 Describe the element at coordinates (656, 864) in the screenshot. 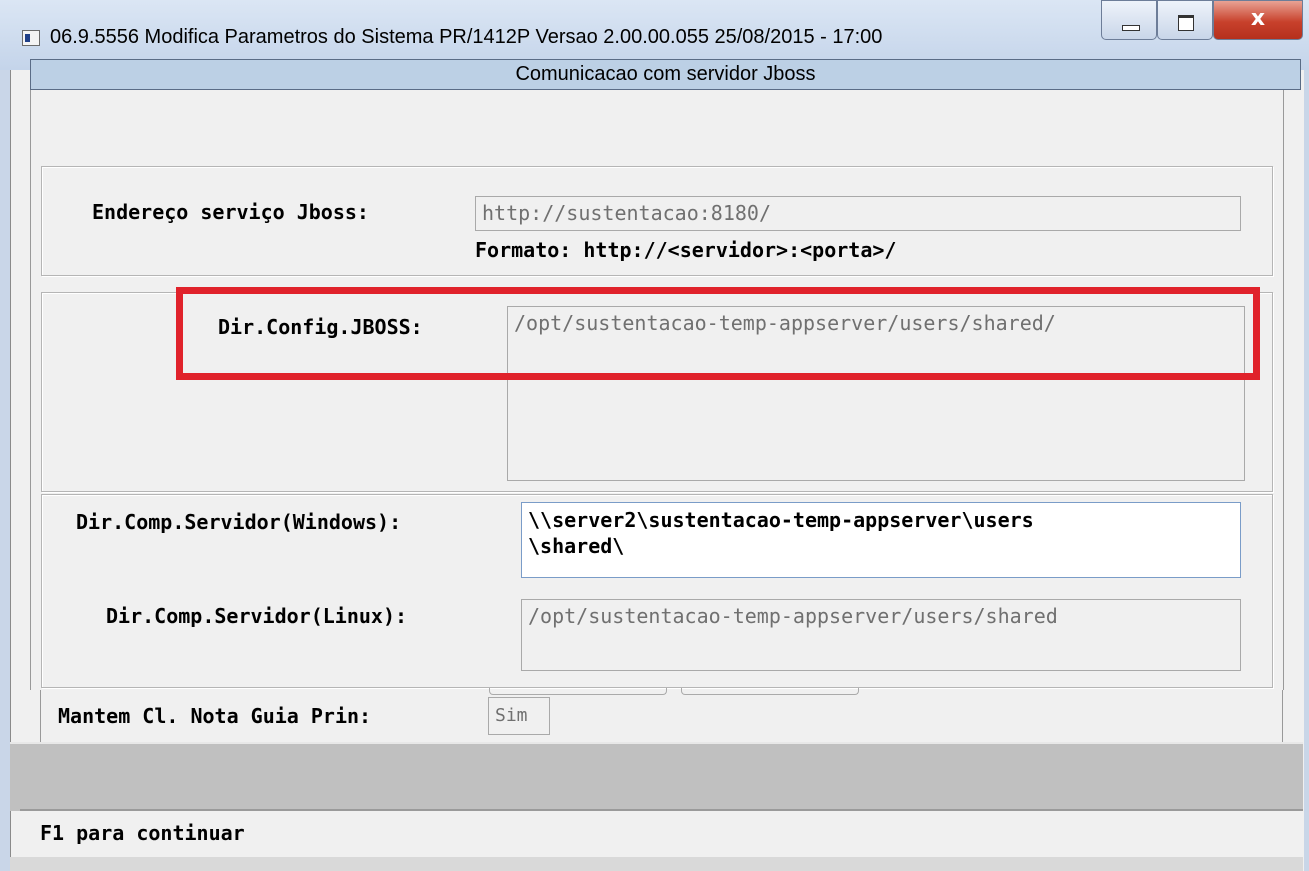

I see `window-bottom-edge` at that location.